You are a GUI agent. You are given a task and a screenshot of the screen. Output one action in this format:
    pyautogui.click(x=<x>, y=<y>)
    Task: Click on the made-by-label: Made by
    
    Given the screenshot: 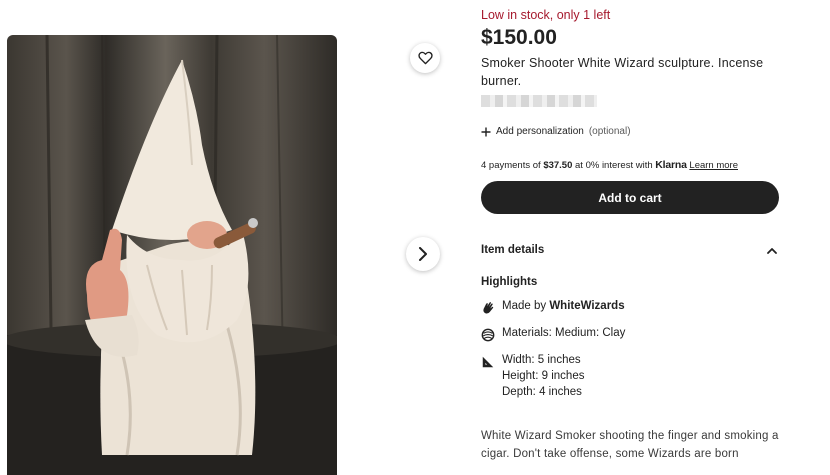 What is the action you would take?
    pyautogui.click(x=524, y=306)
    